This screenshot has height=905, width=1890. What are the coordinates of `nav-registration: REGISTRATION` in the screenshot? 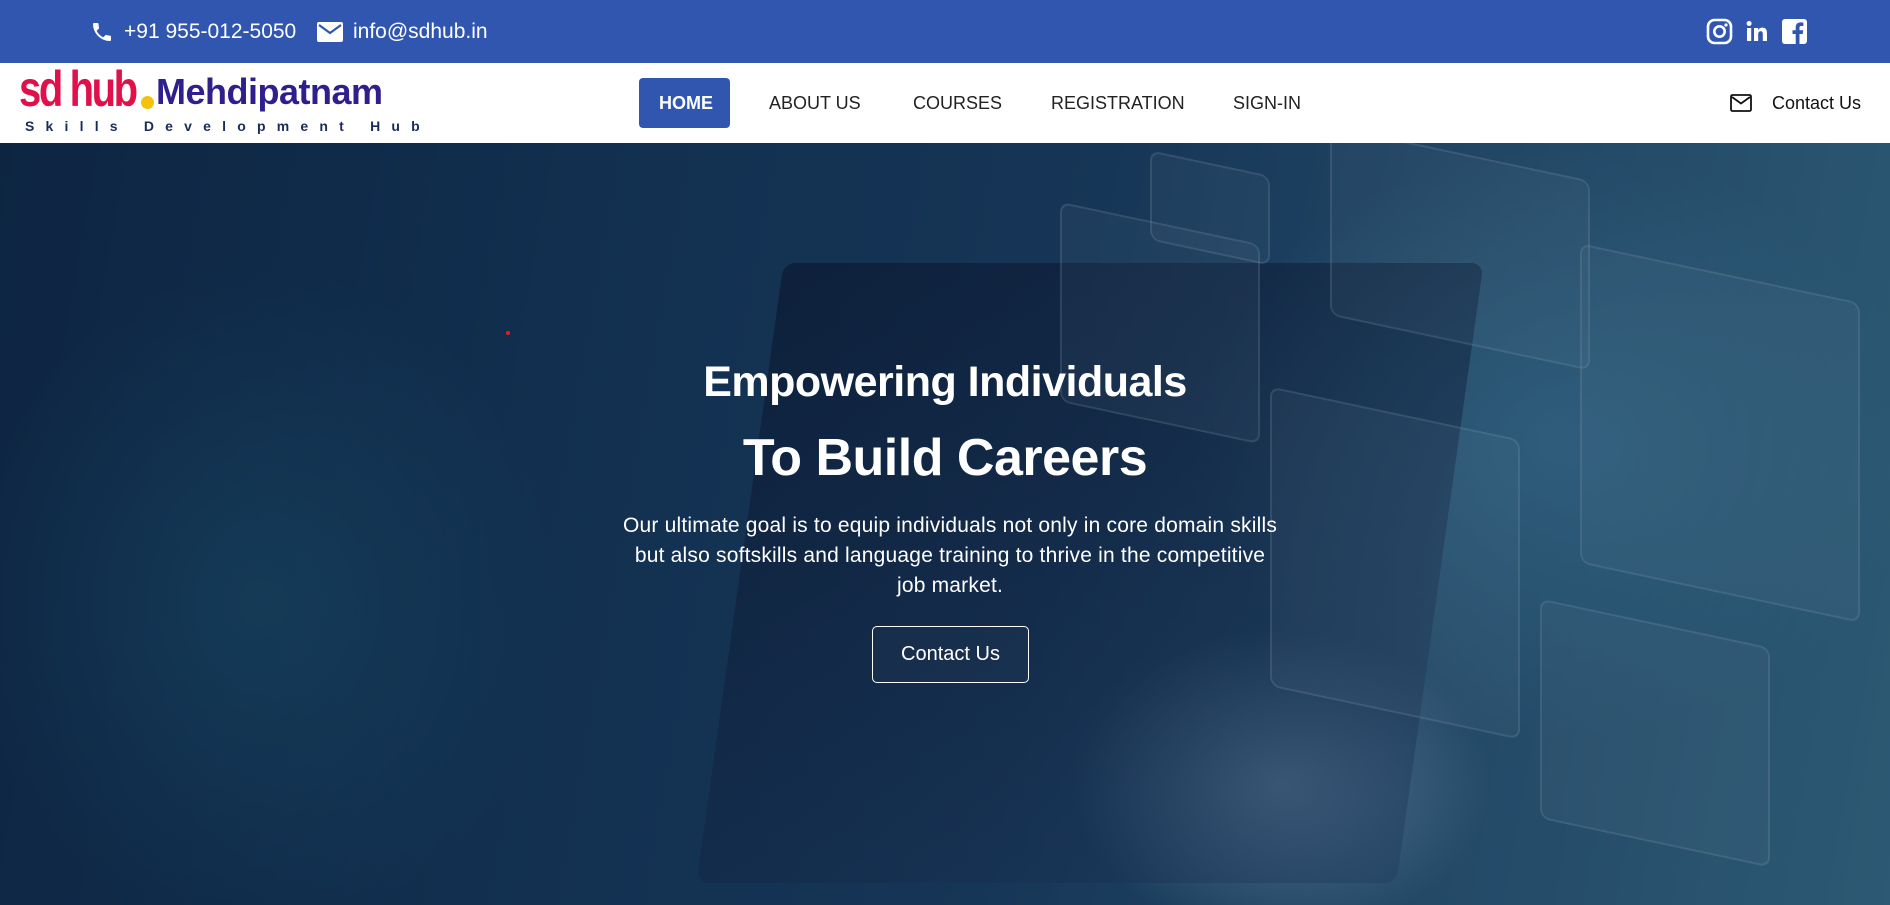 It's located at (1118, 103).